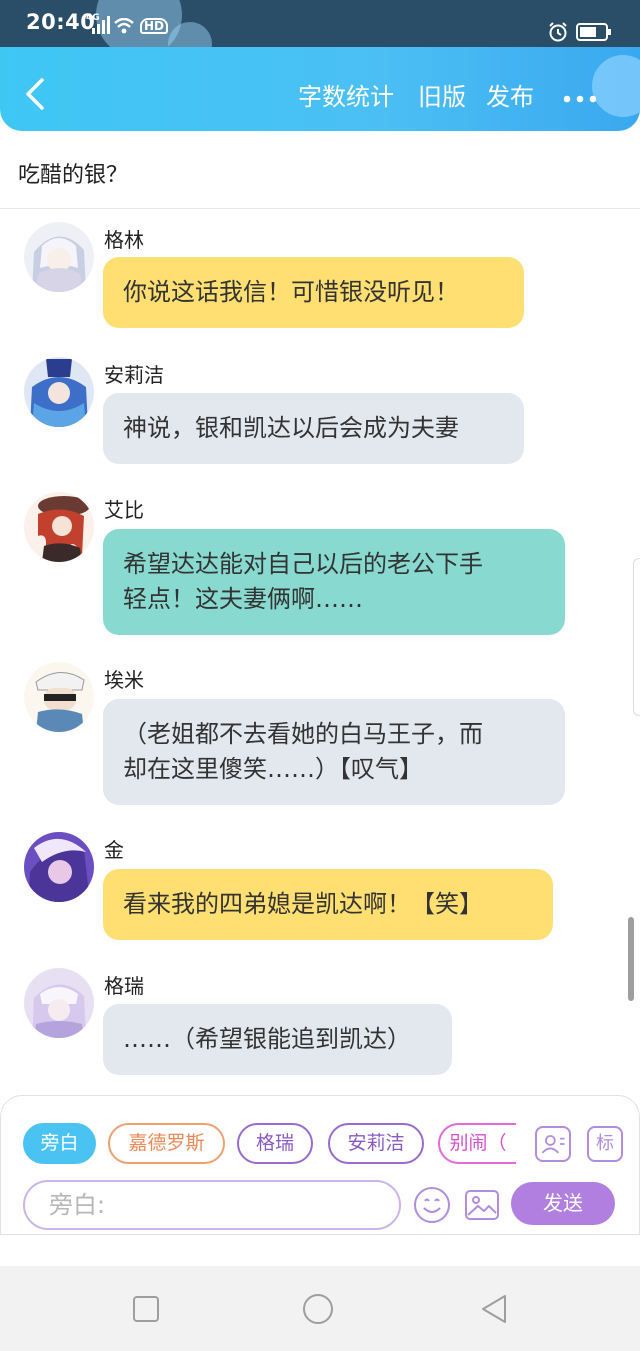  I want to click on speaker-name: 格林, so click(124, 240).